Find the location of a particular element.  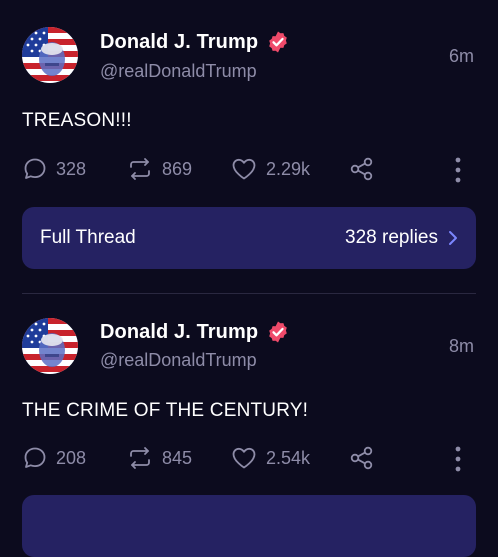

reply-count: 208 is located at coordinates (71, 457).